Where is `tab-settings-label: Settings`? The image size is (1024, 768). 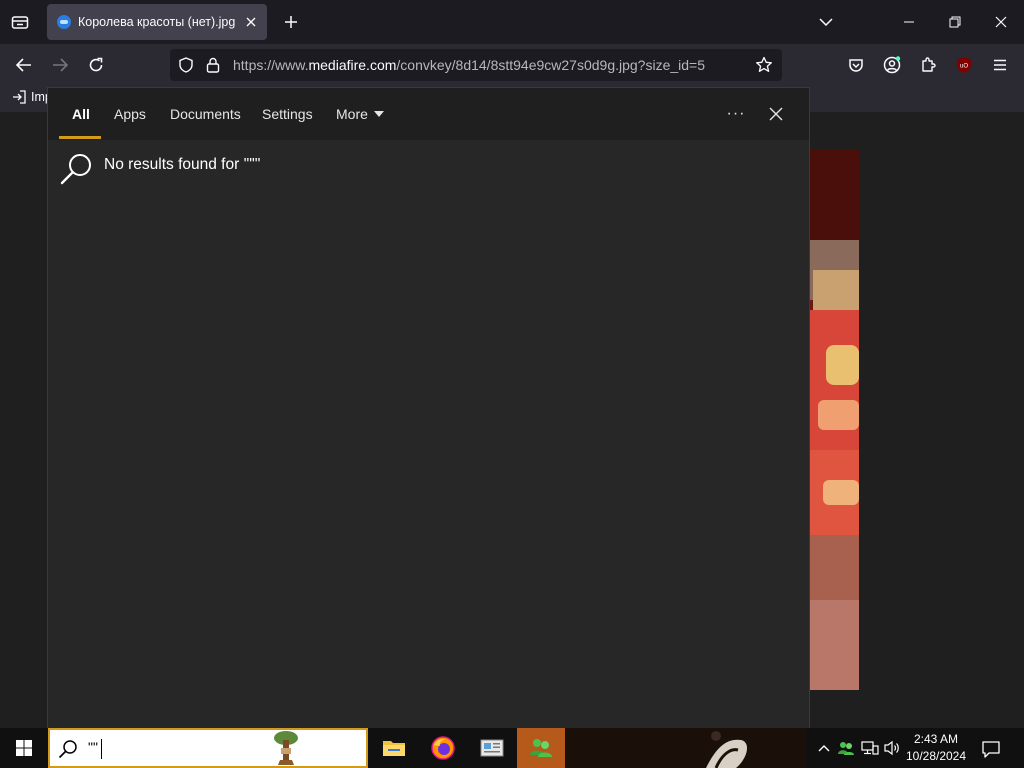
tab-settings-label: Settings is located at coordinates (287, 114).